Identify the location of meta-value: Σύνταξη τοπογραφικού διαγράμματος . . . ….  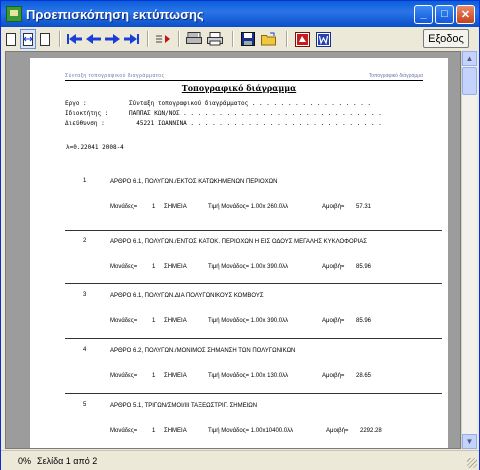
(250, 103).